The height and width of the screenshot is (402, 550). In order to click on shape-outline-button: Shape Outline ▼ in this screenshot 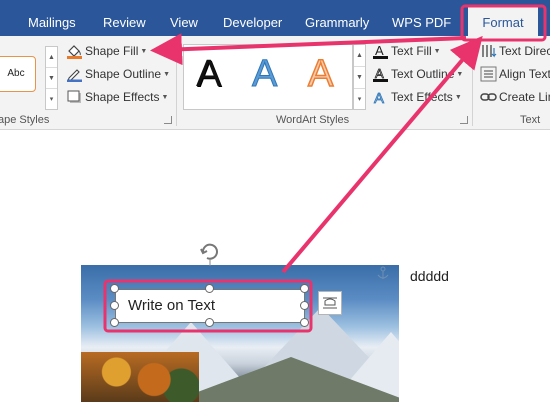, I will do `click(118, 74)`.